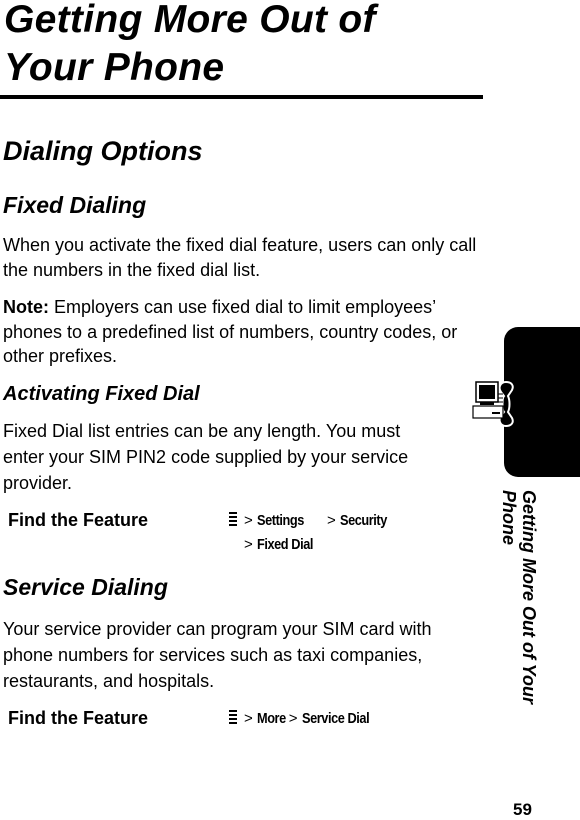  Describe the element at coordinates (114, 67) in the screenshot. I see `chapter-title-line2: Your Phone` at that location.